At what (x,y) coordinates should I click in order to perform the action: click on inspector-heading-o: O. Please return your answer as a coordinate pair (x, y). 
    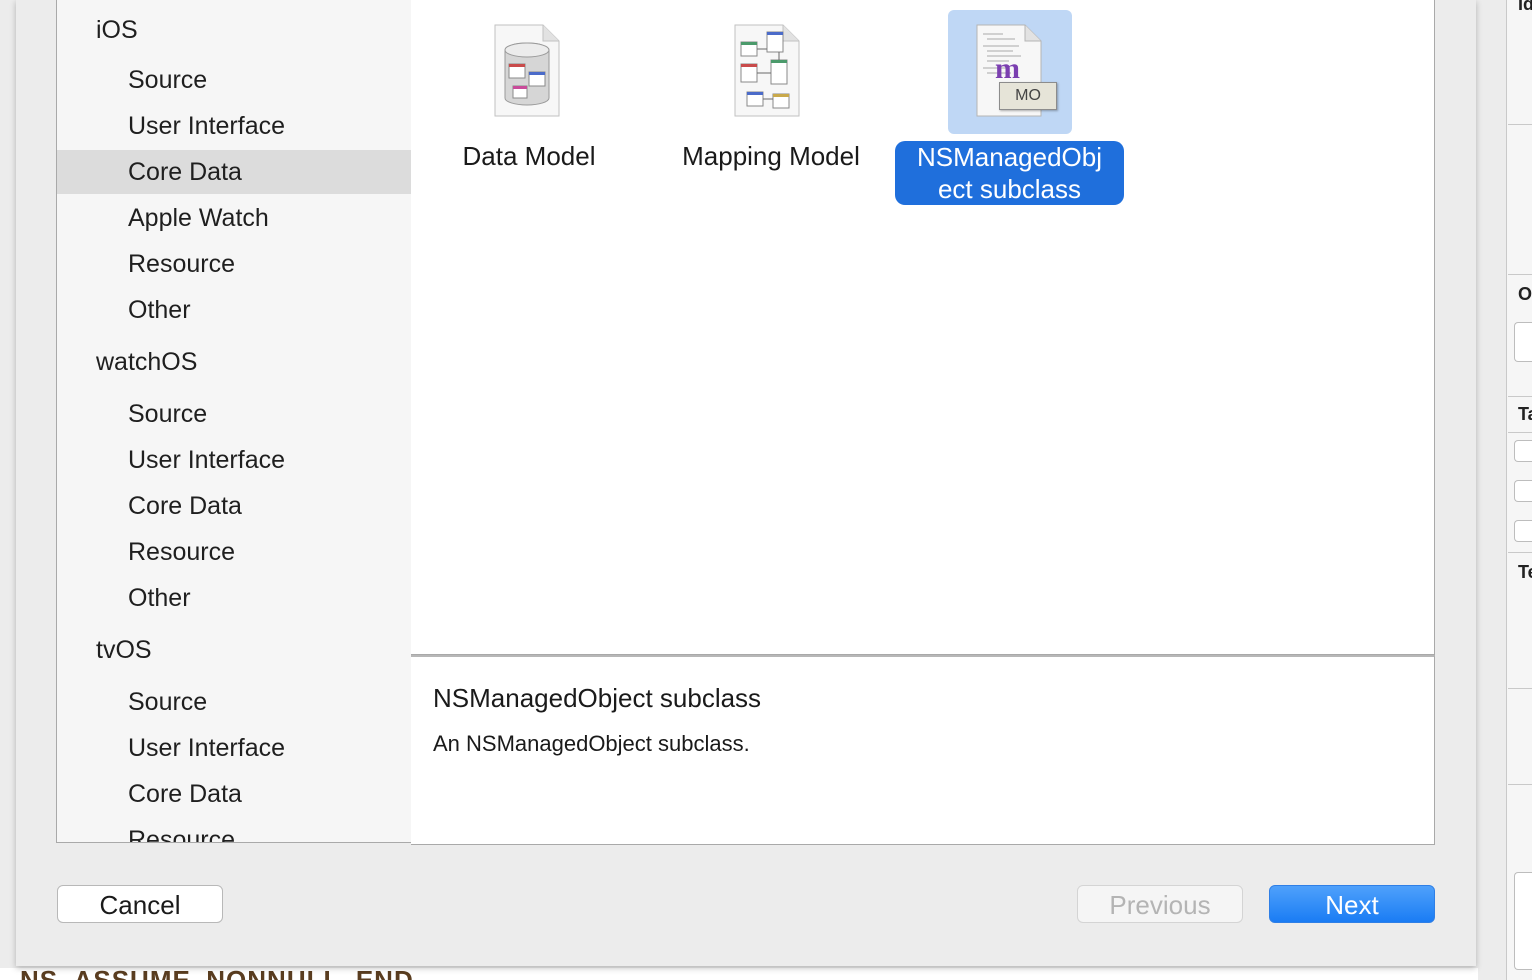
    Looking at the image, I should click on (1525, 294).